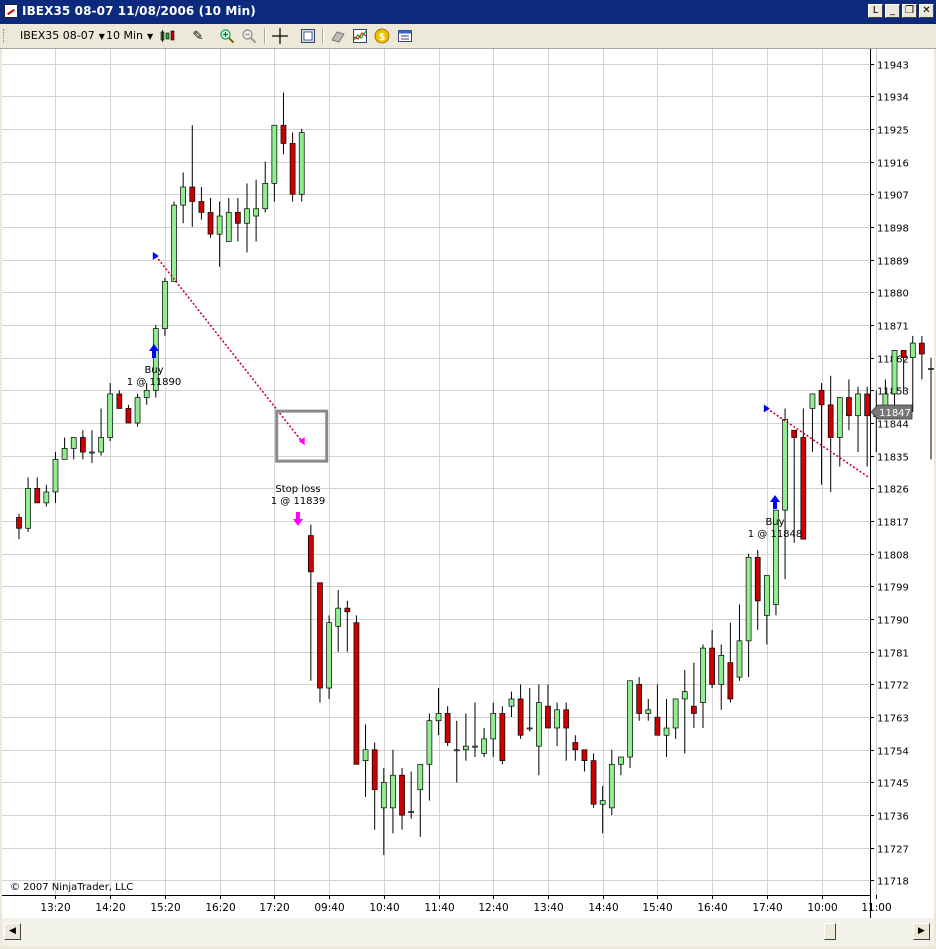 This screenshot has height=949, width=936. Describe the element at coordinates (298, 501) in the screenshot. I see `trade-detail-label: 1 @ 11839` at that location.